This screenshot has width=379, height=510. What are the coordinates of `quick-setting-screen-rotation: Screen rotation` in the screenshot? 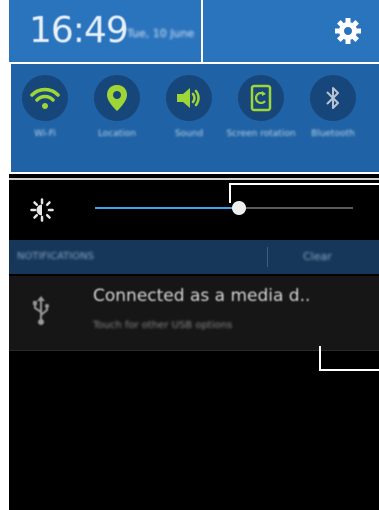 It's located at (261, 107).